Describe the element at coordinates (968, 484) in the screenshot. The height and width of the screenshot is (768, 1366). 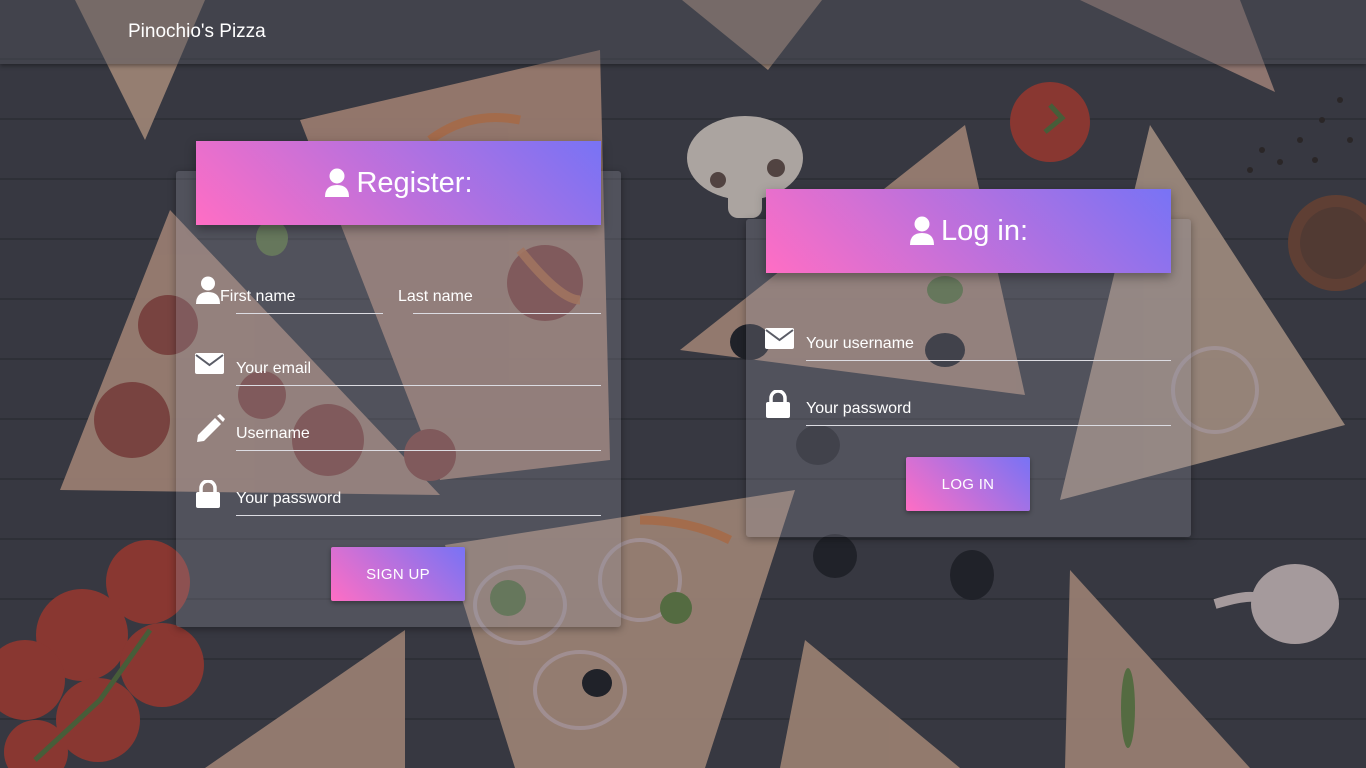
I see `log-in-button: LOG IN` at that location.